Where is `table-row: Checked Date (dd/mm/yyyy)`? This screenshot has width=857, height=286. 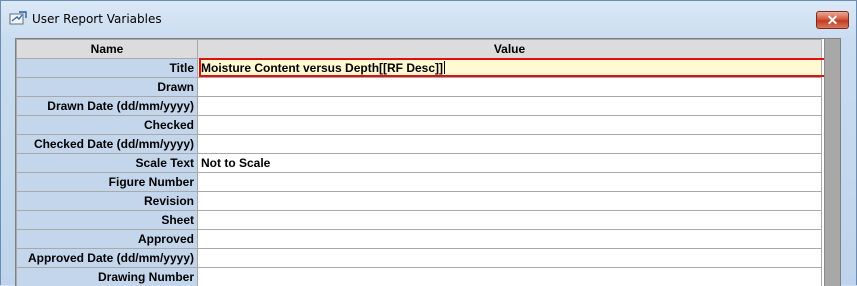 table-row: Checked Date (dd/mm/yyyy) is located at coordinates (419, 144).